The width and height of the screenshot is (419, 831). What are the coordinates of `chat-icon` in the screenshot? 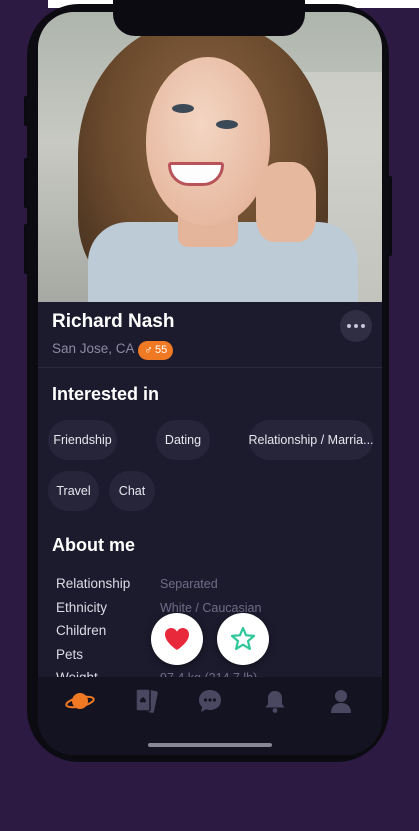 It's located at (210, 701).